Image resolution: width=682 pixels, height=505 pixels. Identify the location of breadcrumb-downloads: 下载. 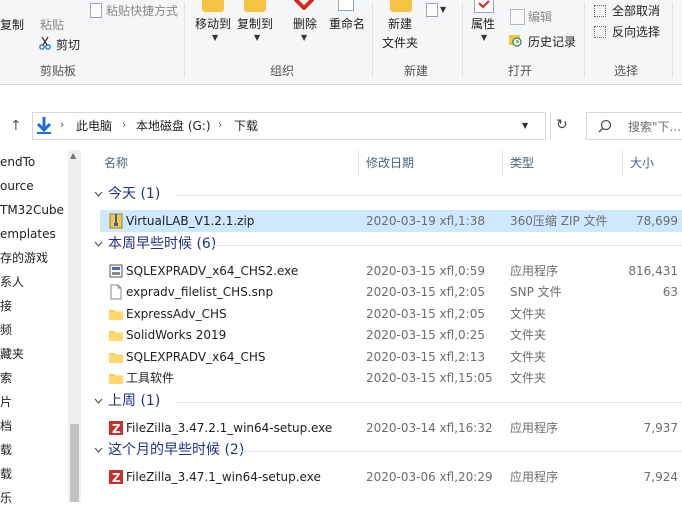
(246, 126).